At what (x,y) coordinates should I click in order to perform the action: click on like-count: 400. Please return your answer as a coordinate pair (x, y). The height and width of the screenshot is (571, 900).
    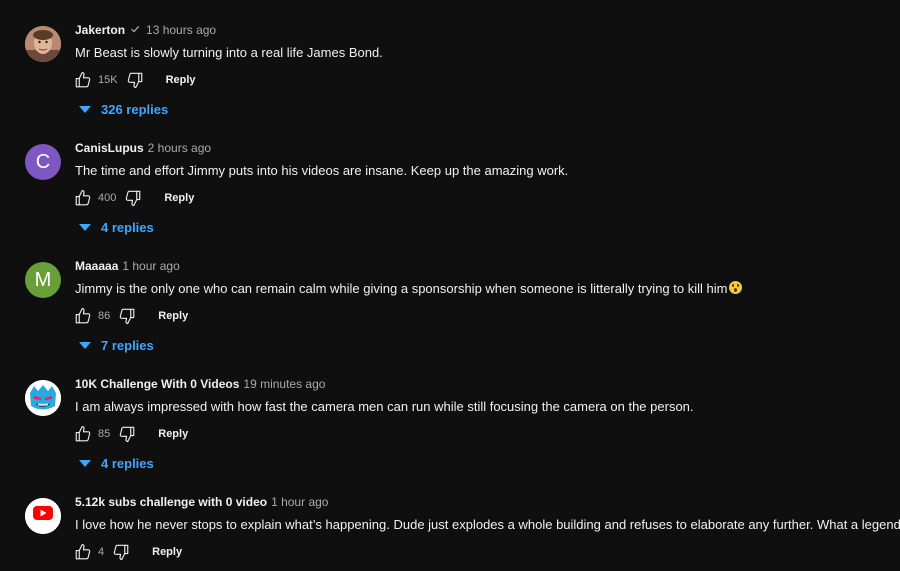
    Looking at the image, I should click on (107, 198).